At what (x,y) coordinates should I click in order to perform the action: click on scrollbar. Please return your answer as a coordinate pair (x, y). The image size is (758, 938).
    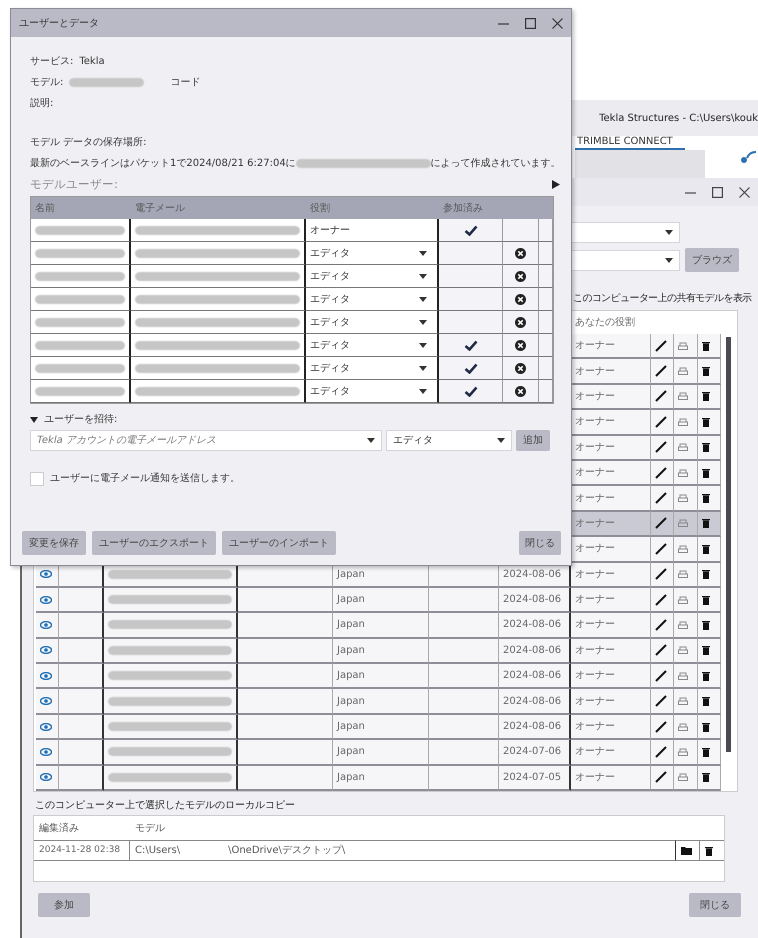
    Looking at the image, I should click on (728, 544).